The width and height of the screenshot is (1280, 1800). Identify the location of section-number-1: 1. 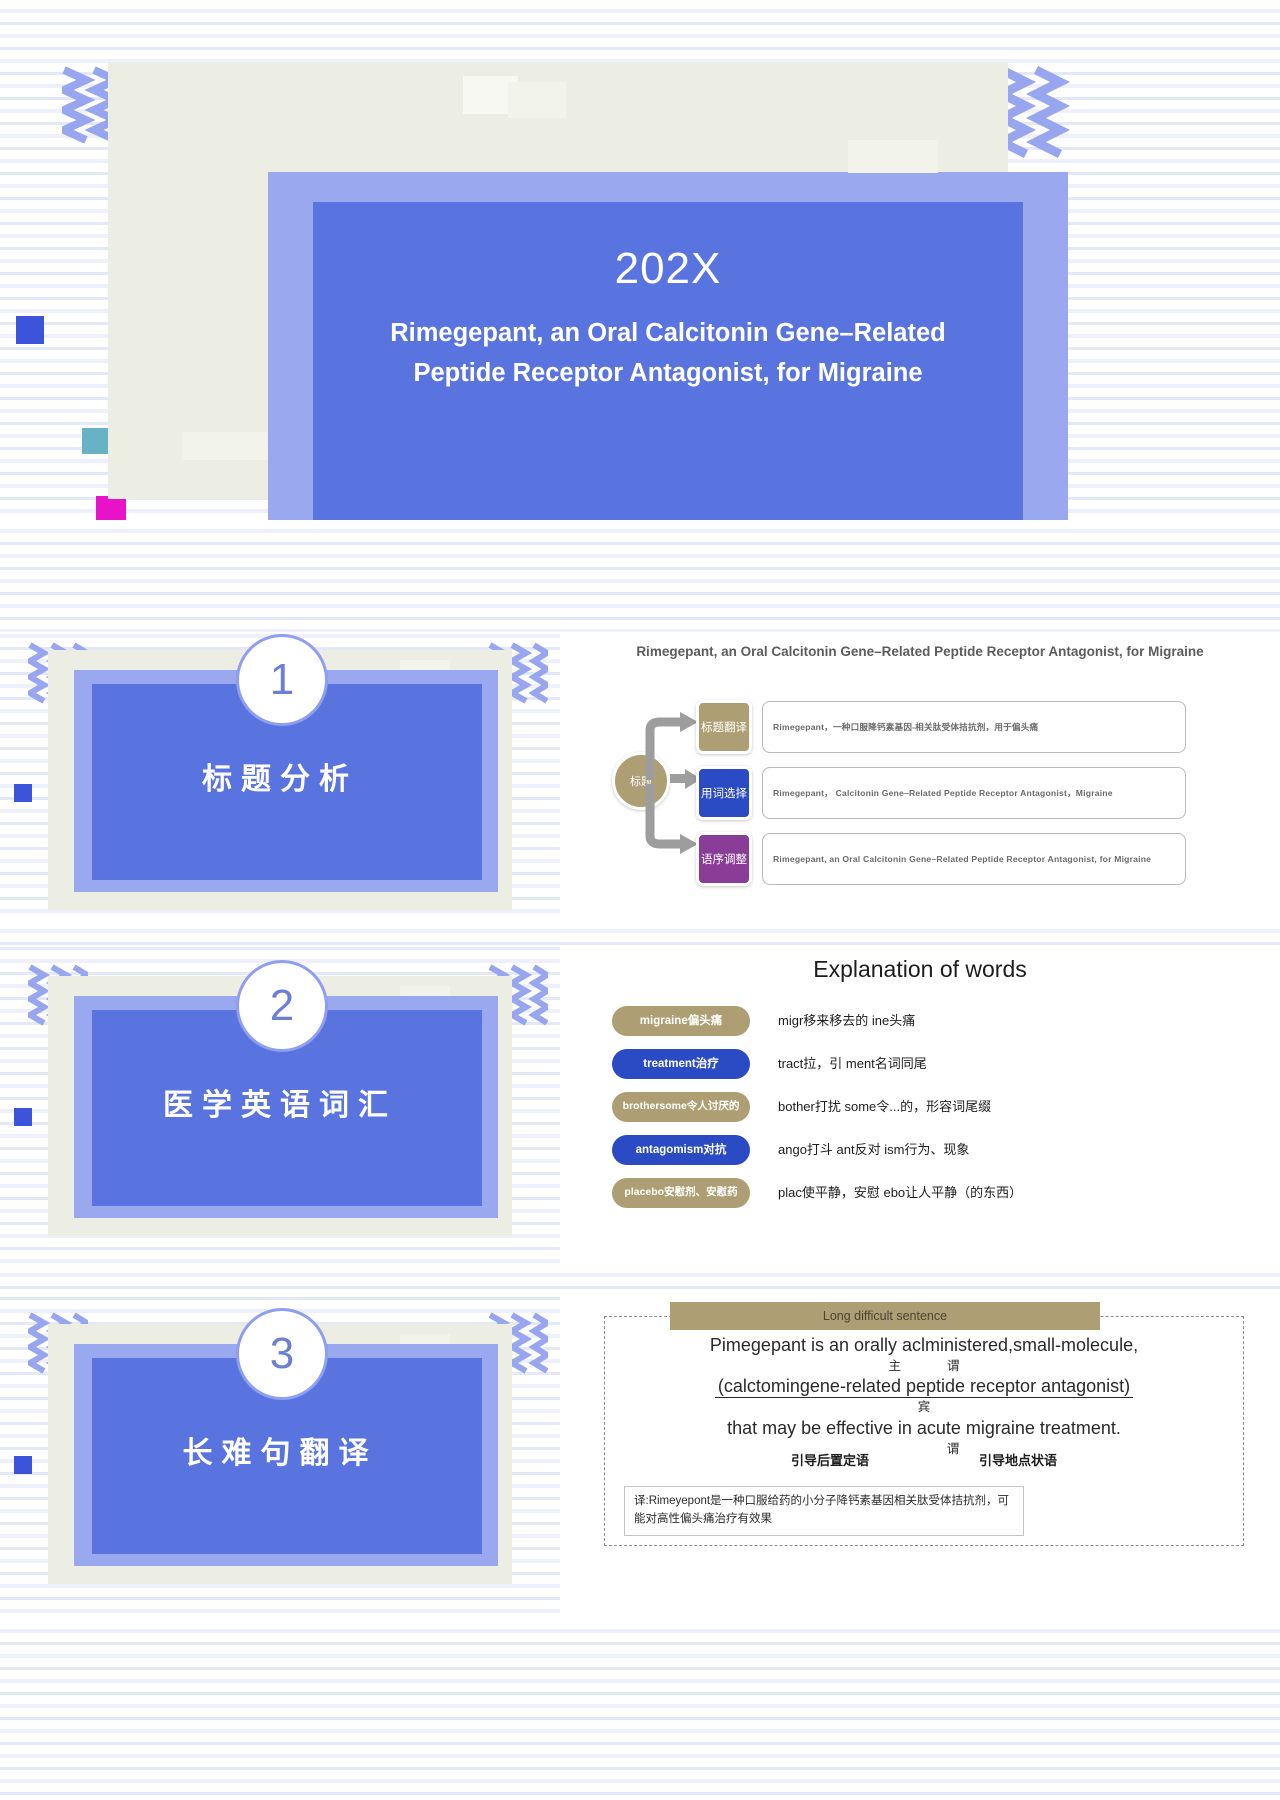
(282, 680).